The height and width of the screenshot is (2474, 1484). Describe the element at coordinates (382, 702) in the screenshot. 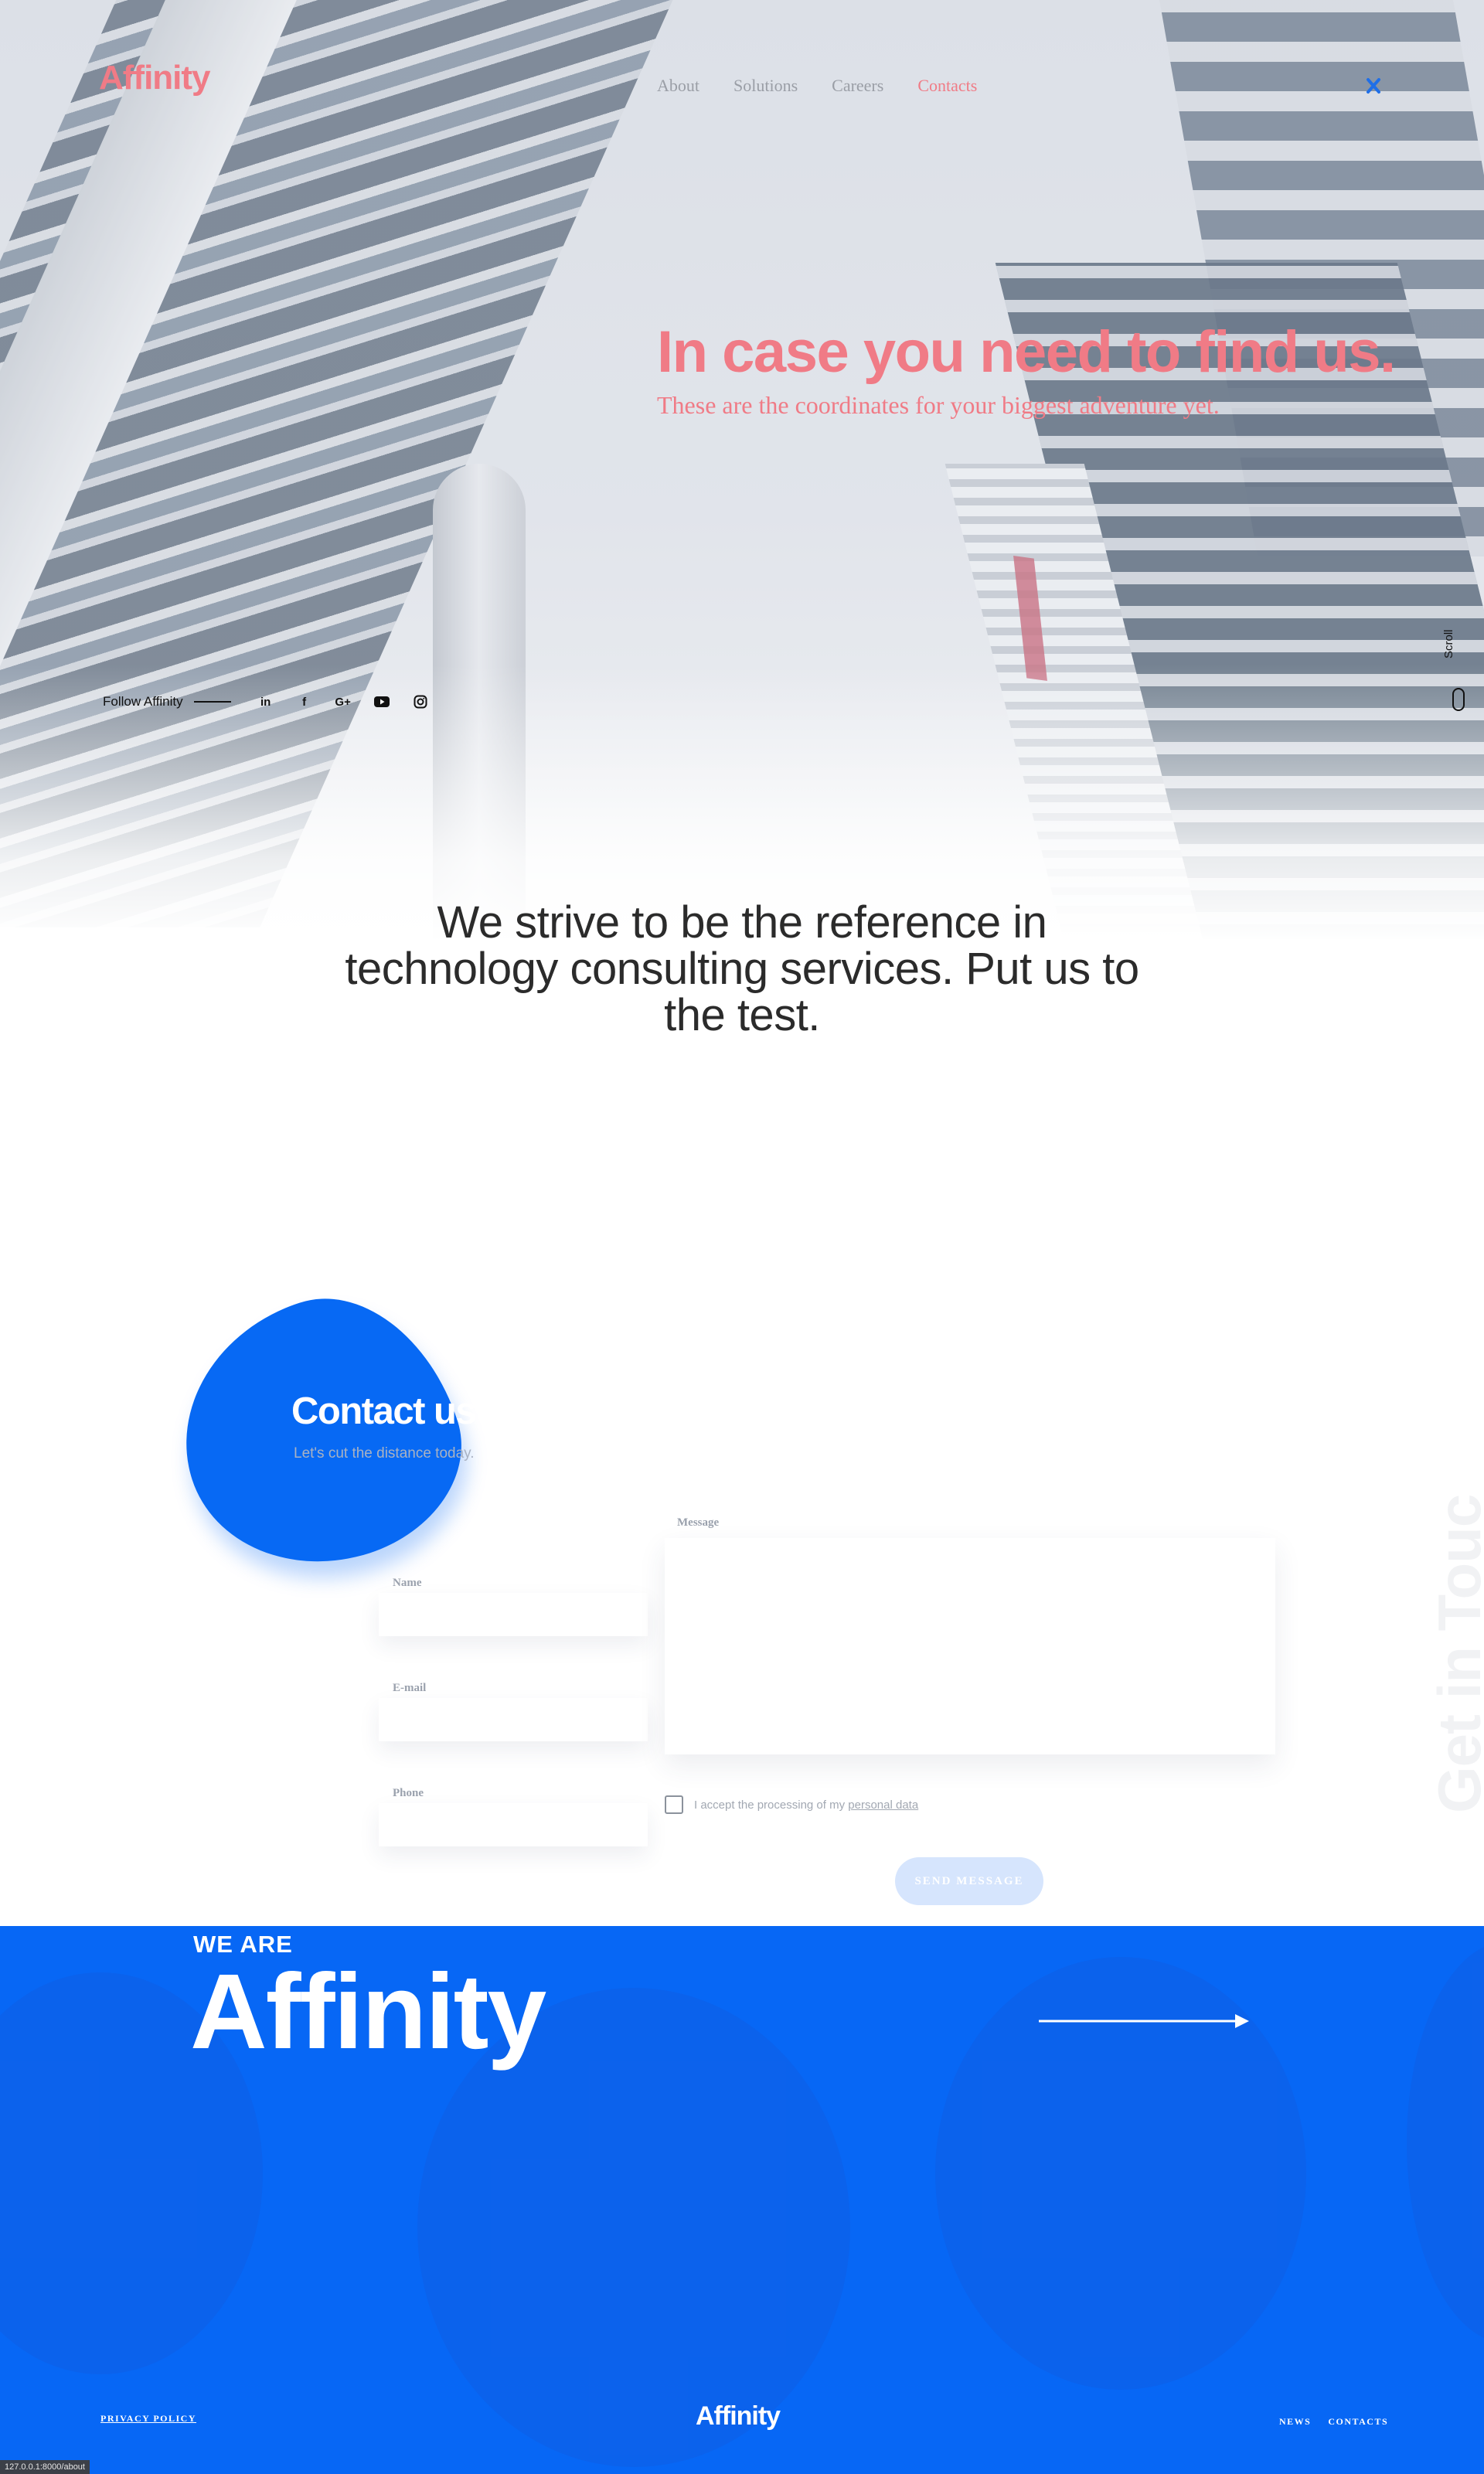

I see `youtube-icon` at that location.